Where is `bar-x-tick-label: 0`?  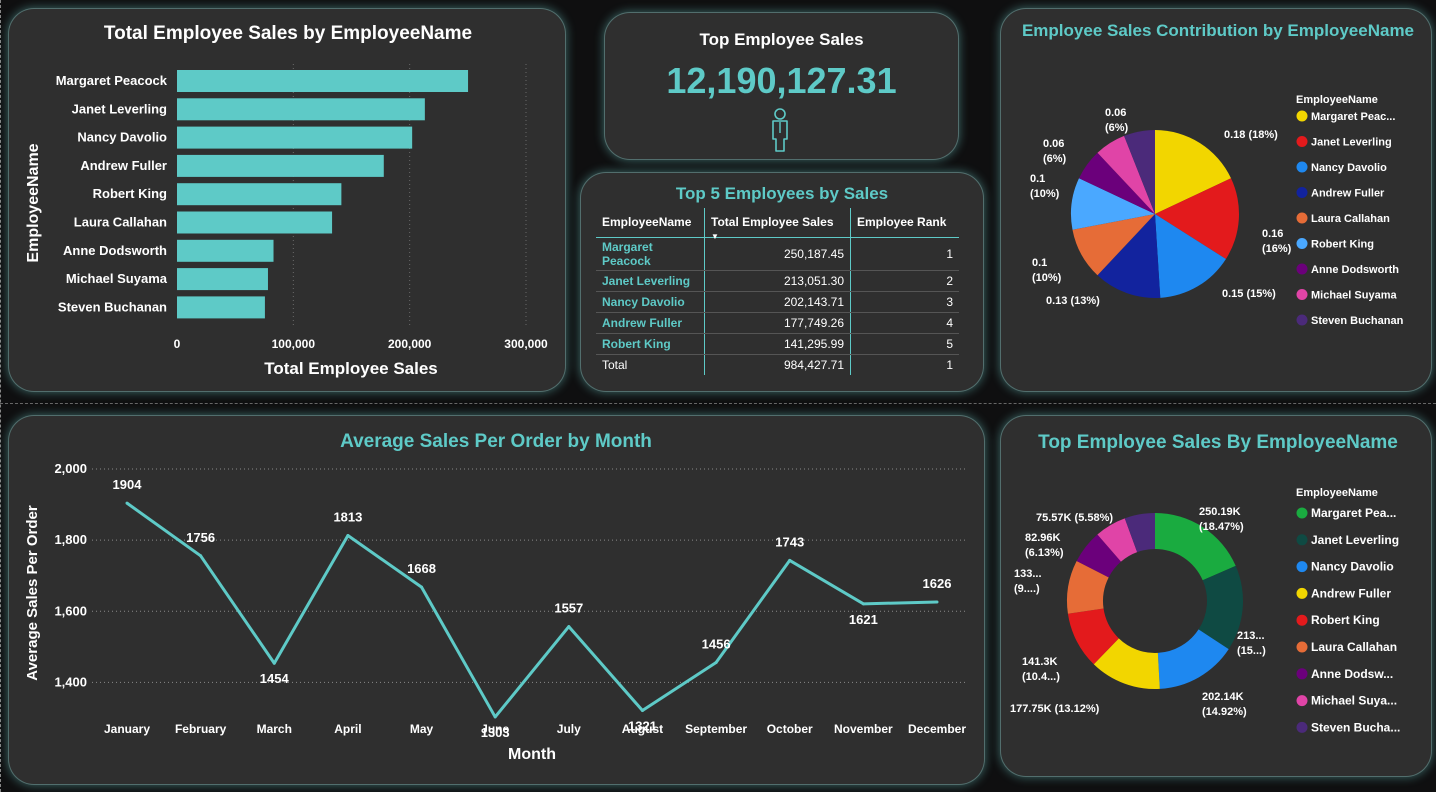 bar-x-tick-label: 0 is located at coordinates (177, 344).